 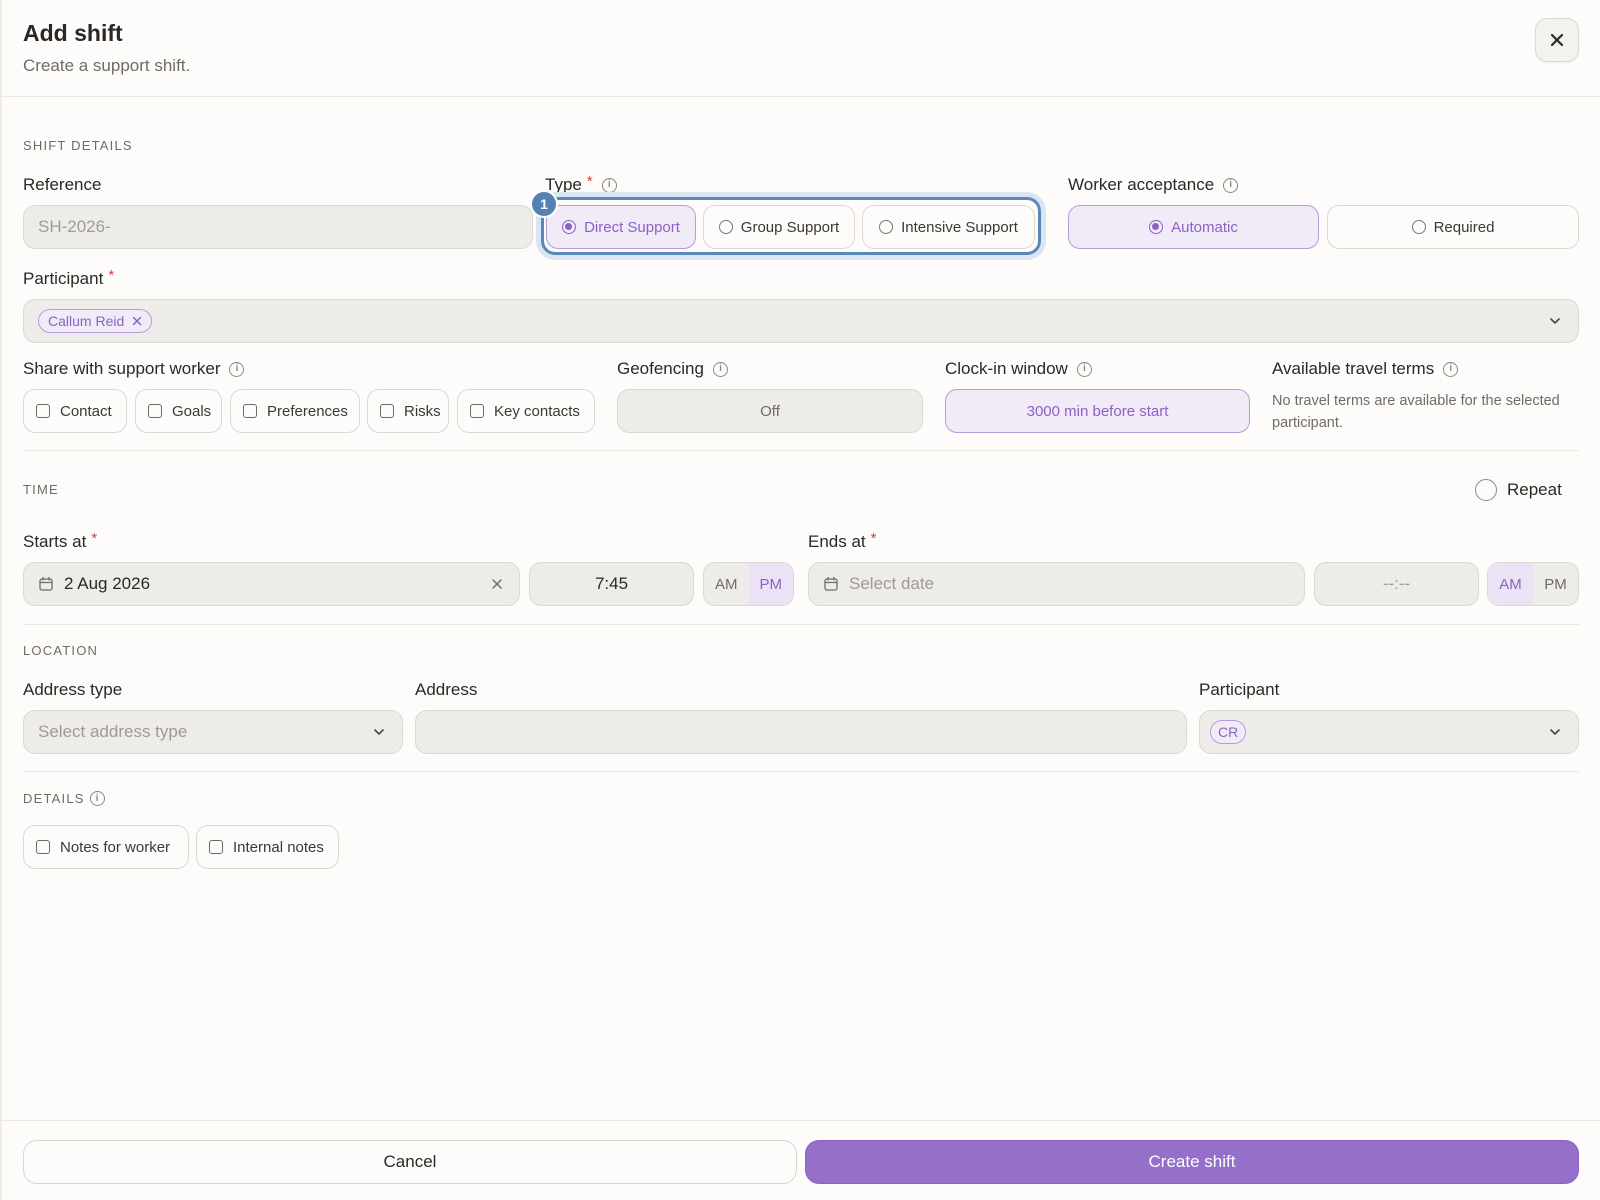 I want to click on clear-date-icon, so click(x=497, y=584).